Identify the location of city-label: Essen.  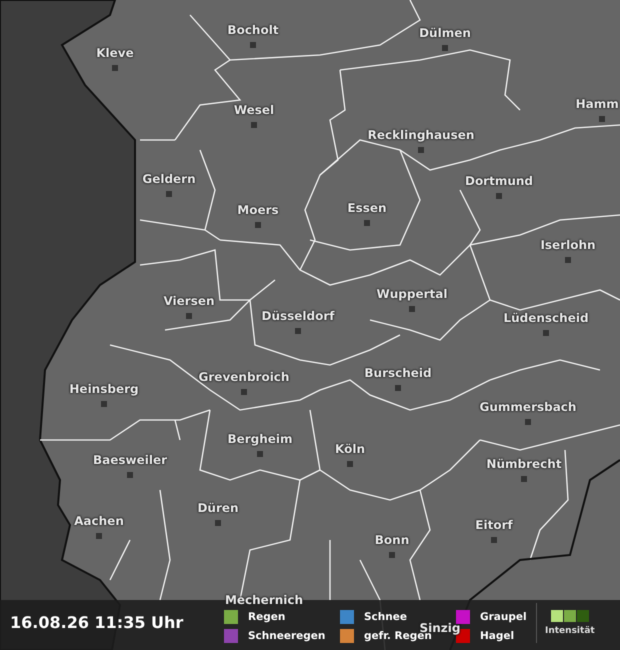
(367, 208).